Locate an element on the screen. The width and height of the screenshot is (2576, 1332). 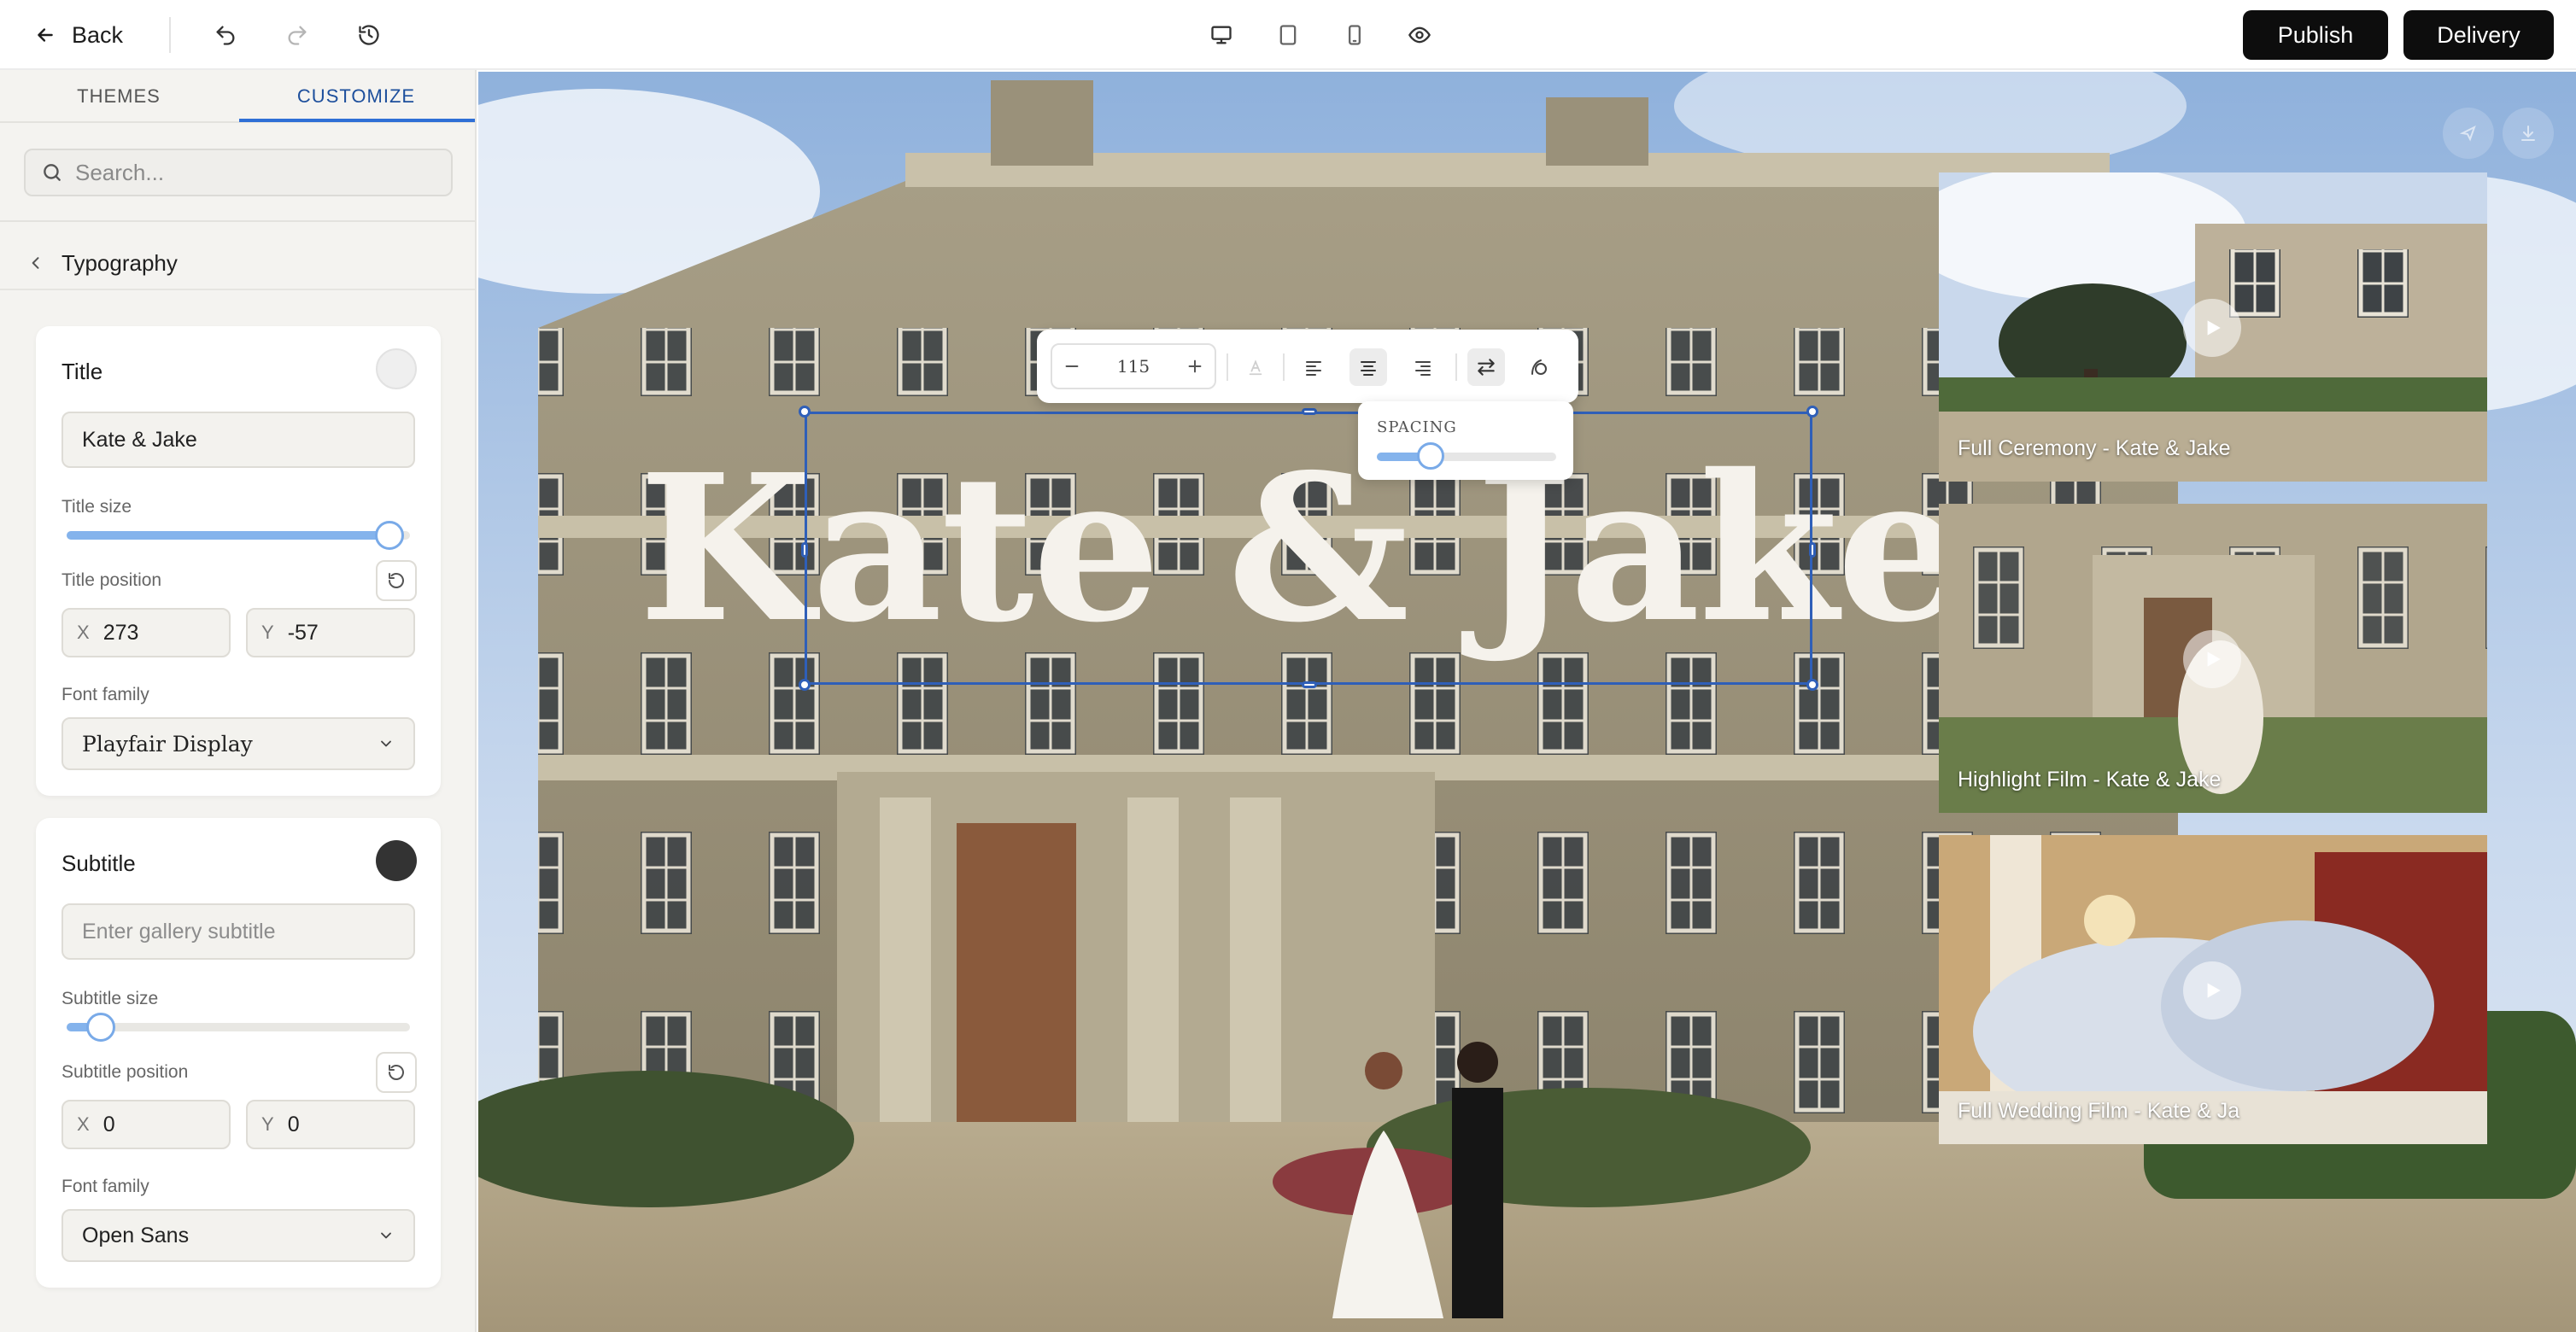
chevron-left-icon is located at coordinates (35, 263).